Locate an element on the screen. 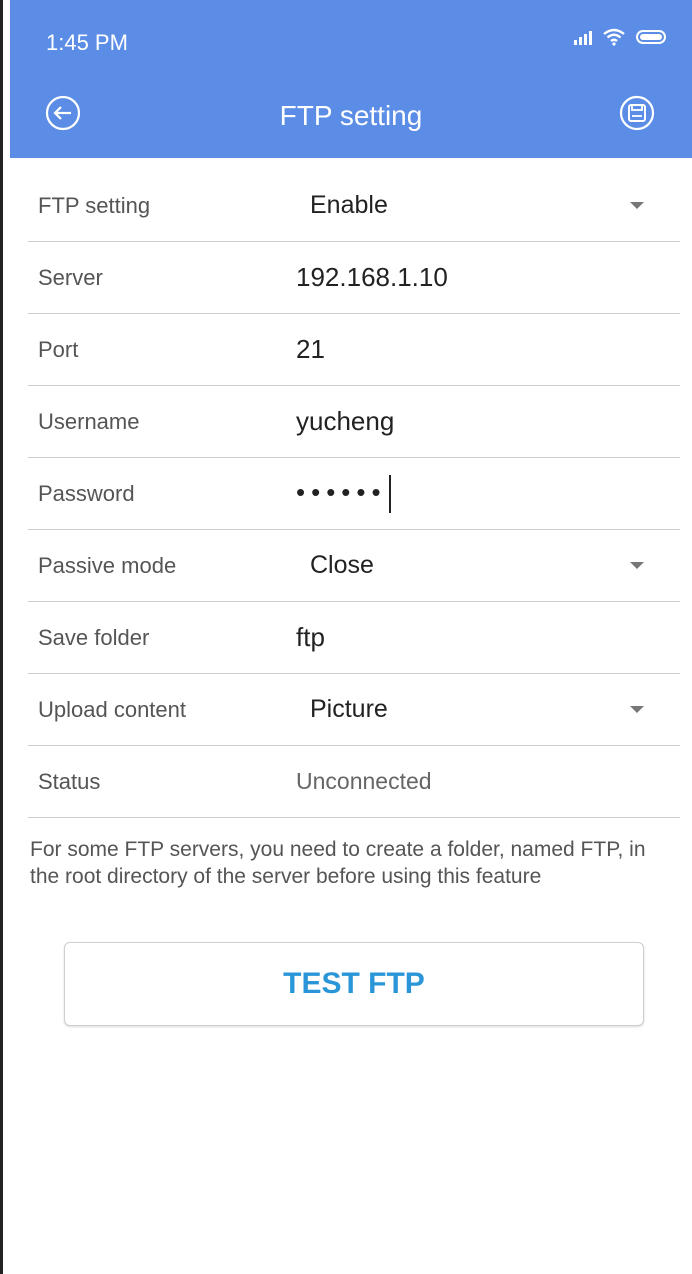 This screenshot has width=692, height=1274. signal-icon is located at coordinates (583, 37).